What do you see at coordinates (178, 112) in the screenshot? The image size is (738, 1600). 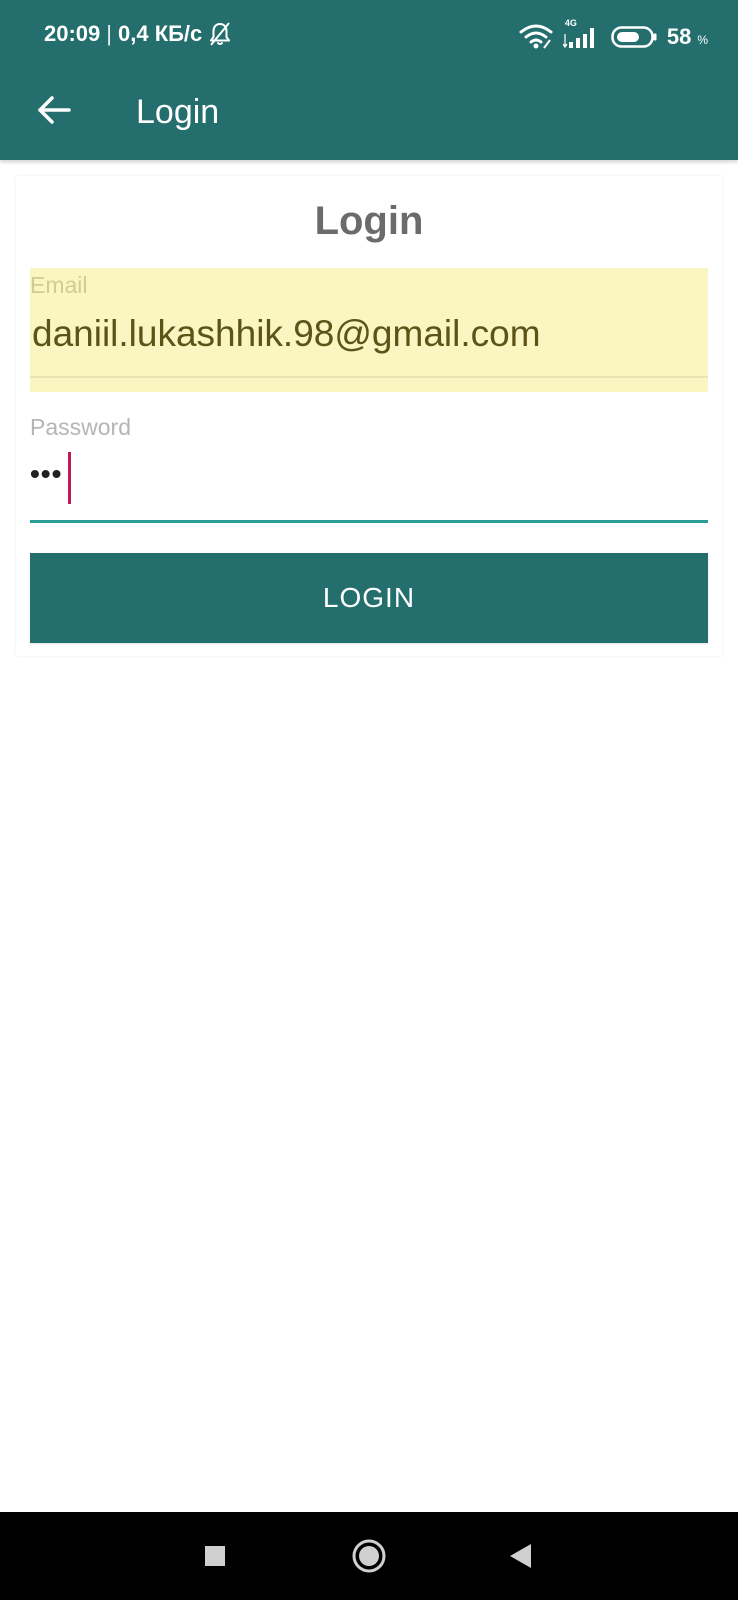 I see `app-bar-title: Login` at bounding box center [178, 112].